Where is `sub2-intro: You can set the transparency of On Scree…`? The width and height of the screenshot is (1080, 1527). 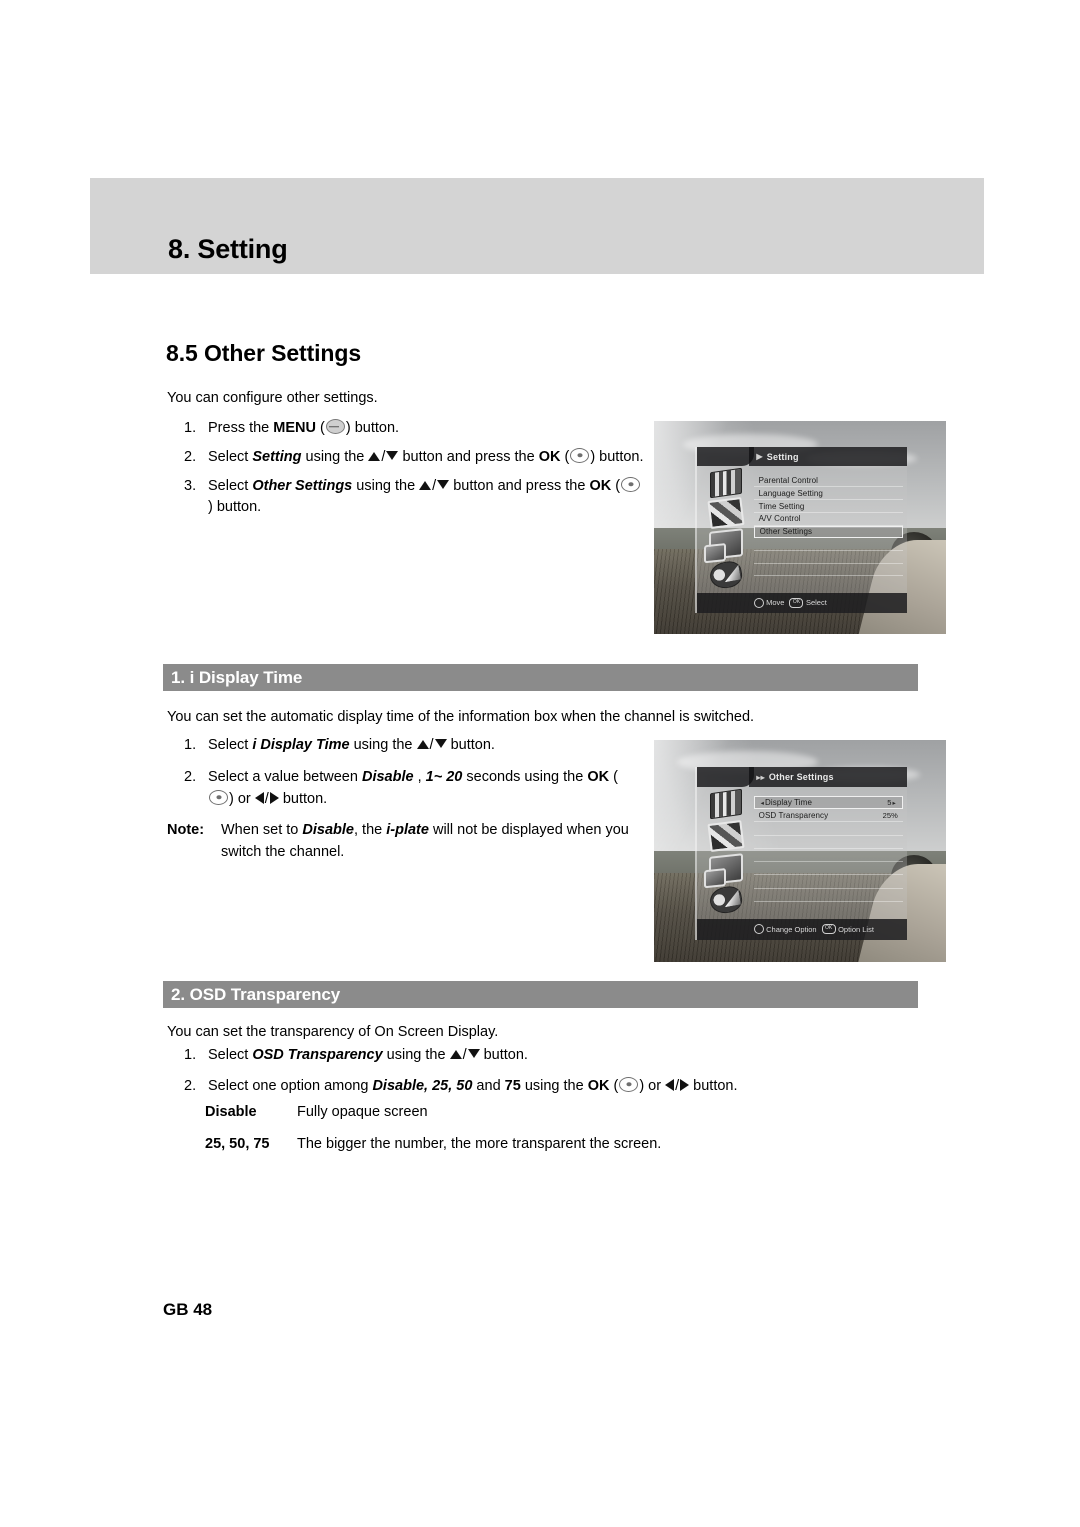
sub2-intro: You can set the transparency of On Scree… is located at coordinates (333, 1032).